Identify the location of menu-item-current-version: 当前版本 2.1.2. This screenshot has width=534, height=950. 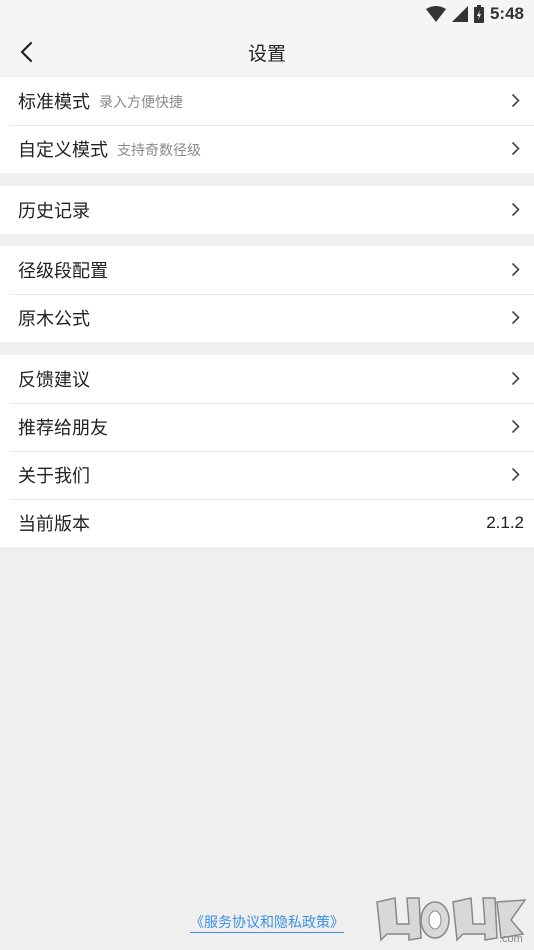
(267, 523).